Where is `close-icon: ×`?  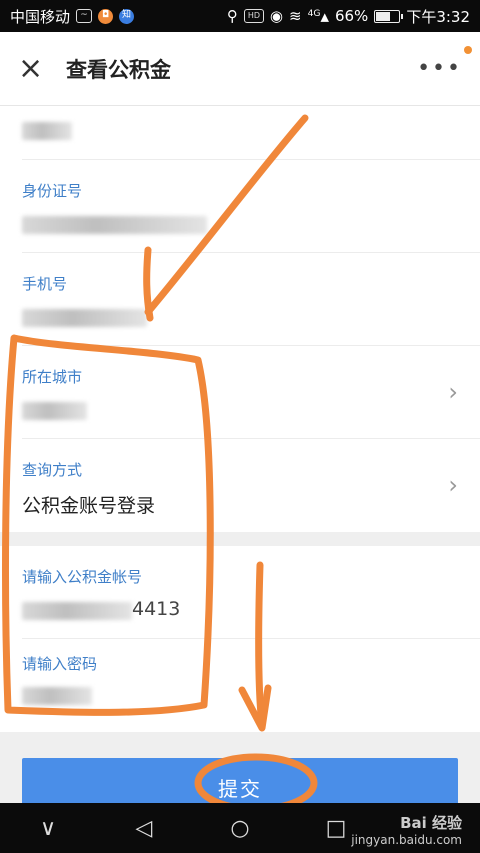
close-icon: × is located at coordinates (33, 68).